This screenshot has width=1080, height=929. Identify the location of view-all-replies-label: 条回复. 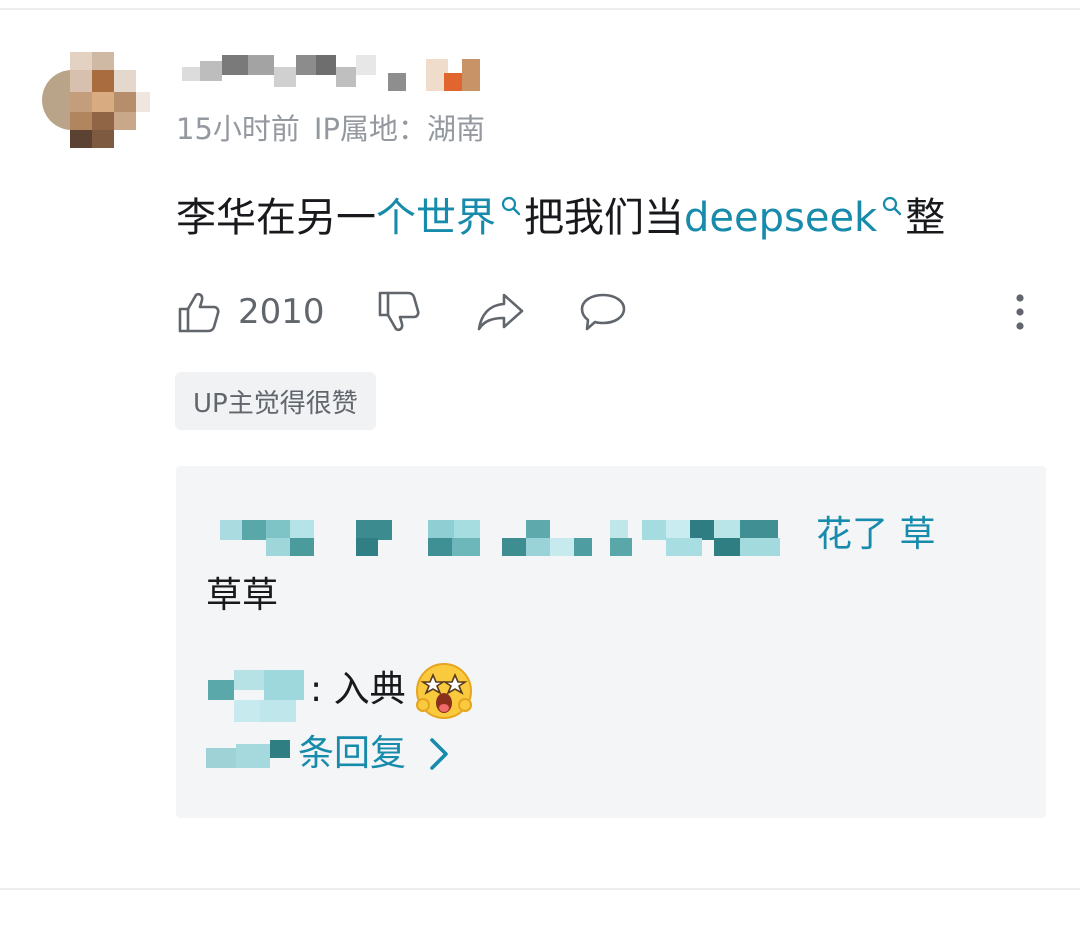
(352, 753).